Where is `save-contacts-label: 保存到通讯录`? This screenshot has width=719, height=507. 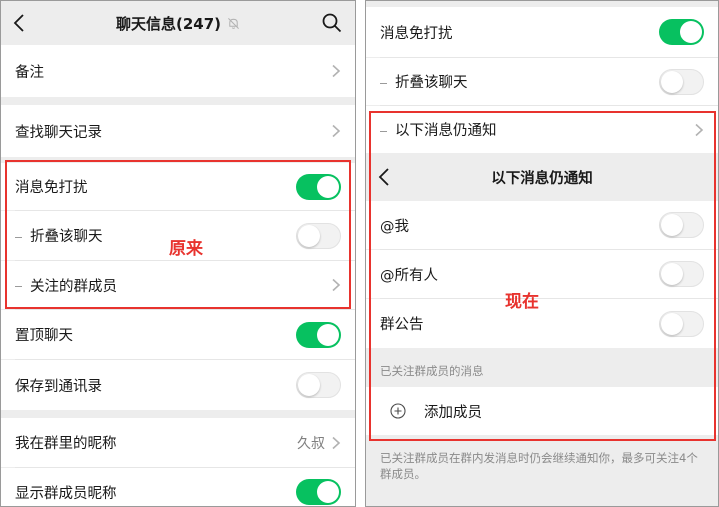 save-contacts-label: 保存到通讯录 is located at coordinates (58, 386).